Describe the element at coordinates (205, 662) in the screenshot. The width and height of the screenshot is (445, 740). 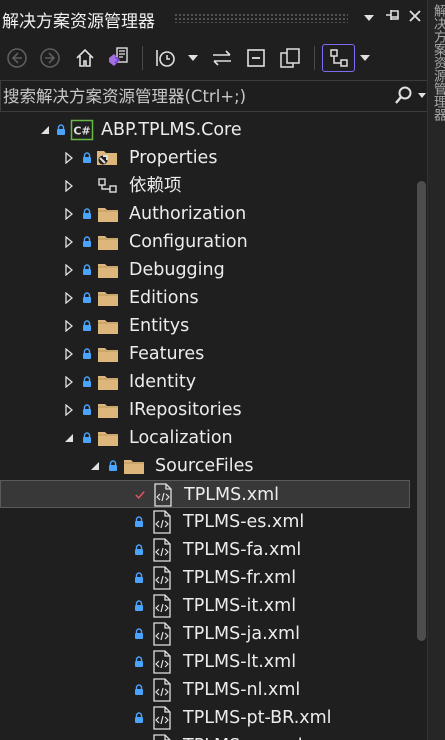
I see `tree-item-file: TPLMS-lt.xml` at that location.